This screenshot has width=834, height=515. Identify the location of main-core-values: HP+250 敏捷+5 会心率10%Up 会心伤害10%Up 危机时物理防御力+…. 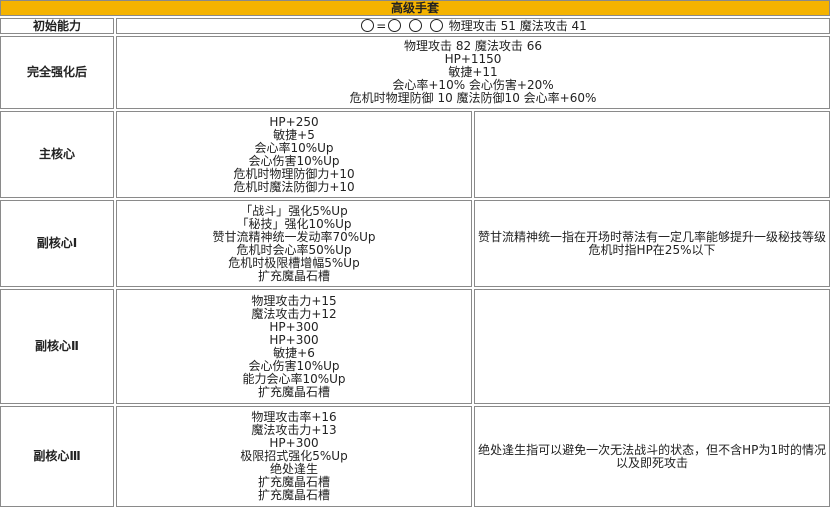
(294, 154).